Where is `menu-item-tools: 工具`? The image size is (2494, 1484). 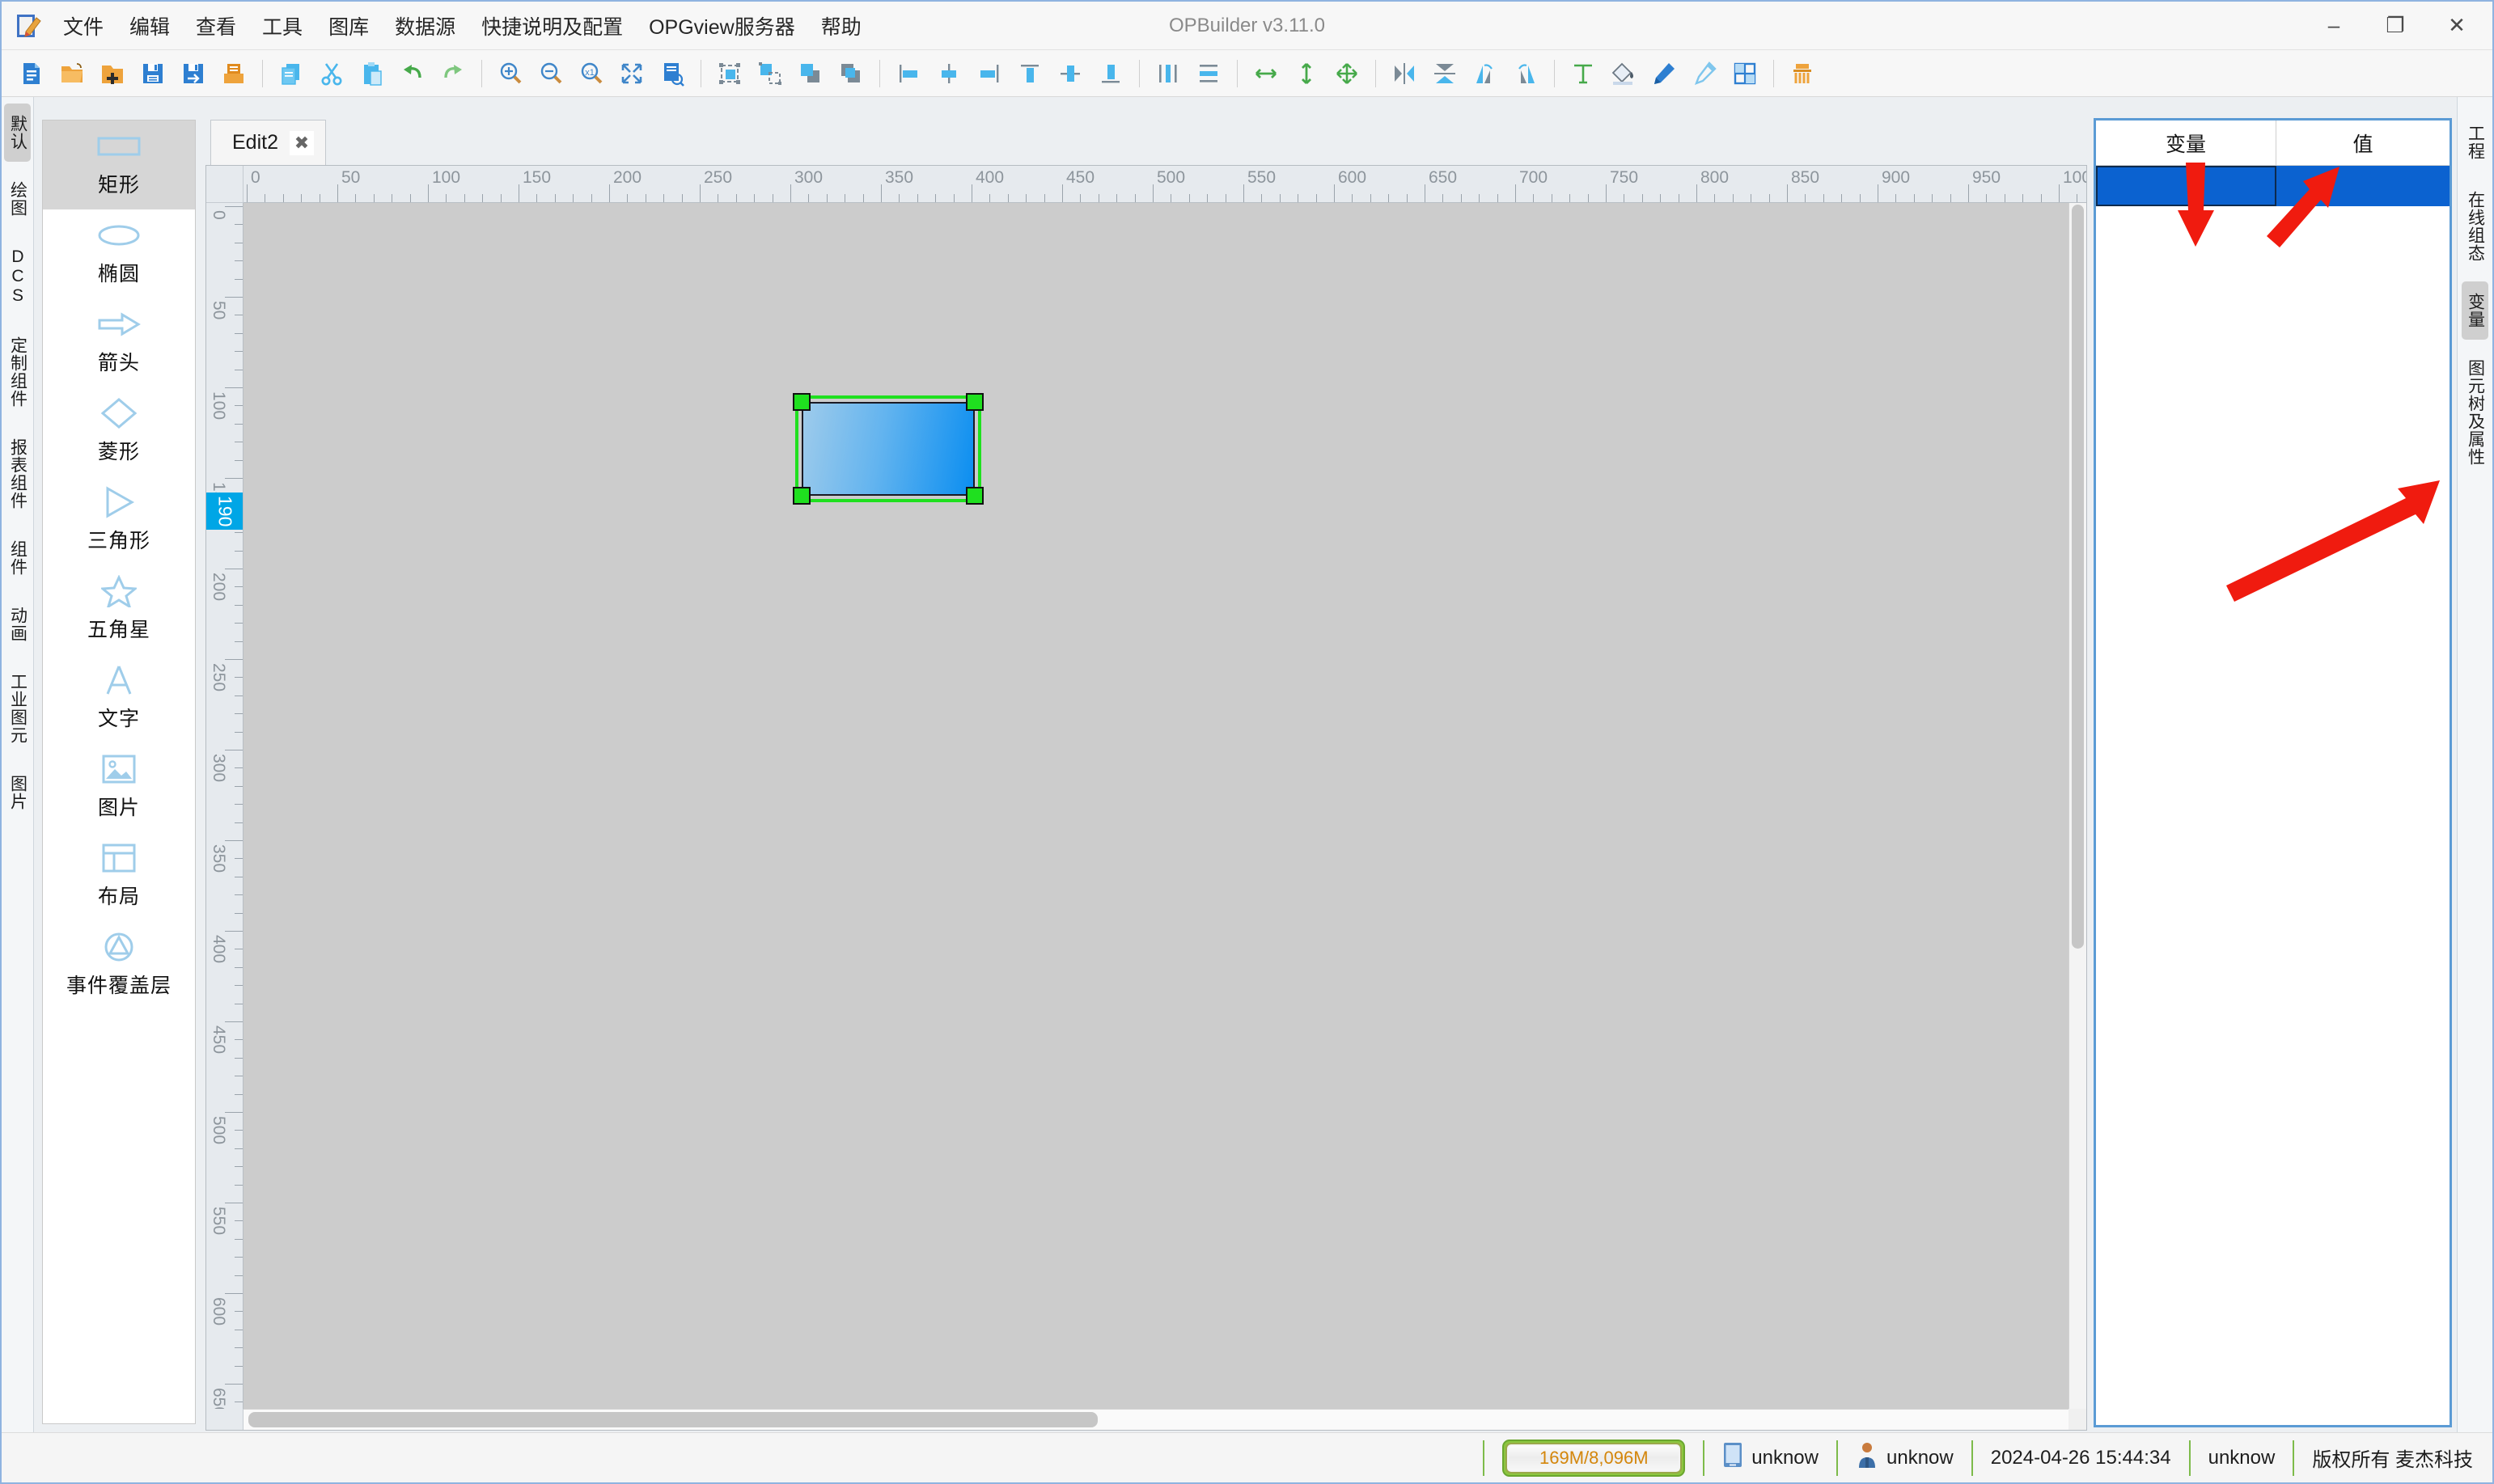 menu-item-tools: 工具 is located at coordinates (282, 25).